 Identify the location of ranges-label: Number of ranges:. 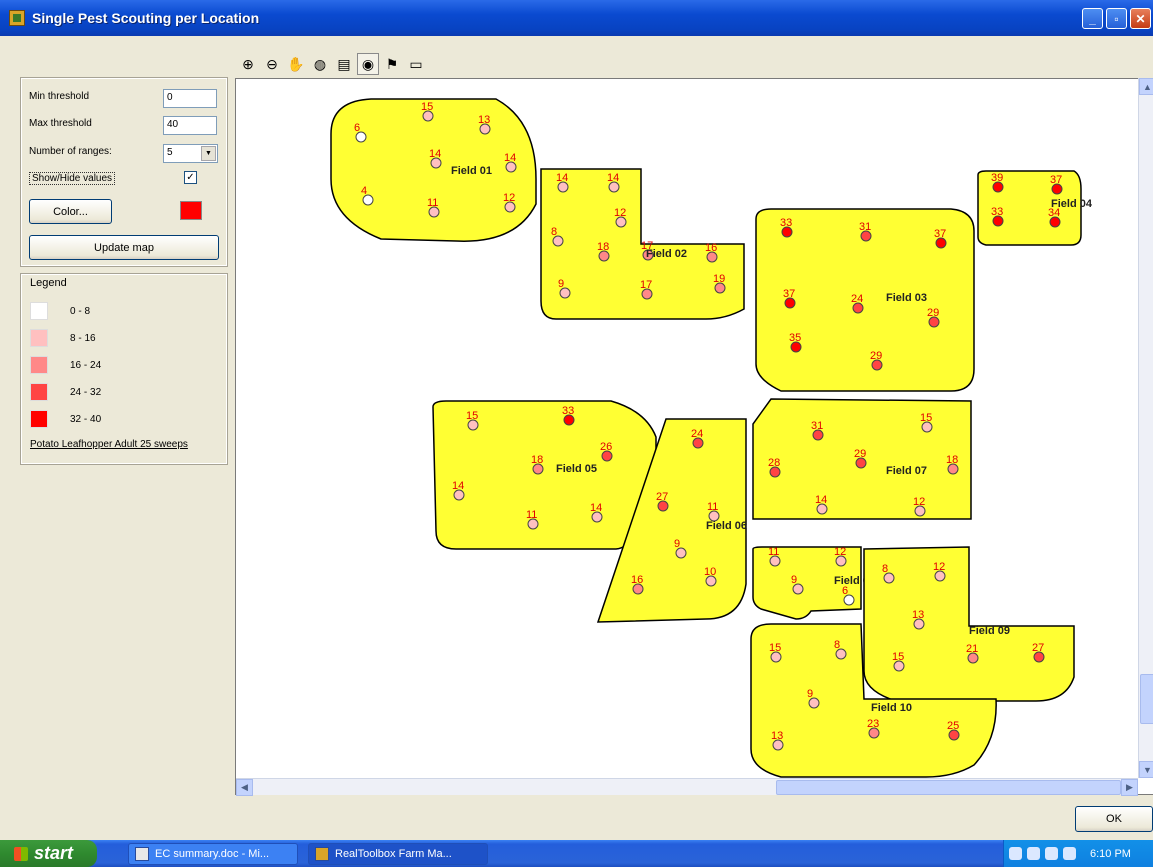
(70, 151).